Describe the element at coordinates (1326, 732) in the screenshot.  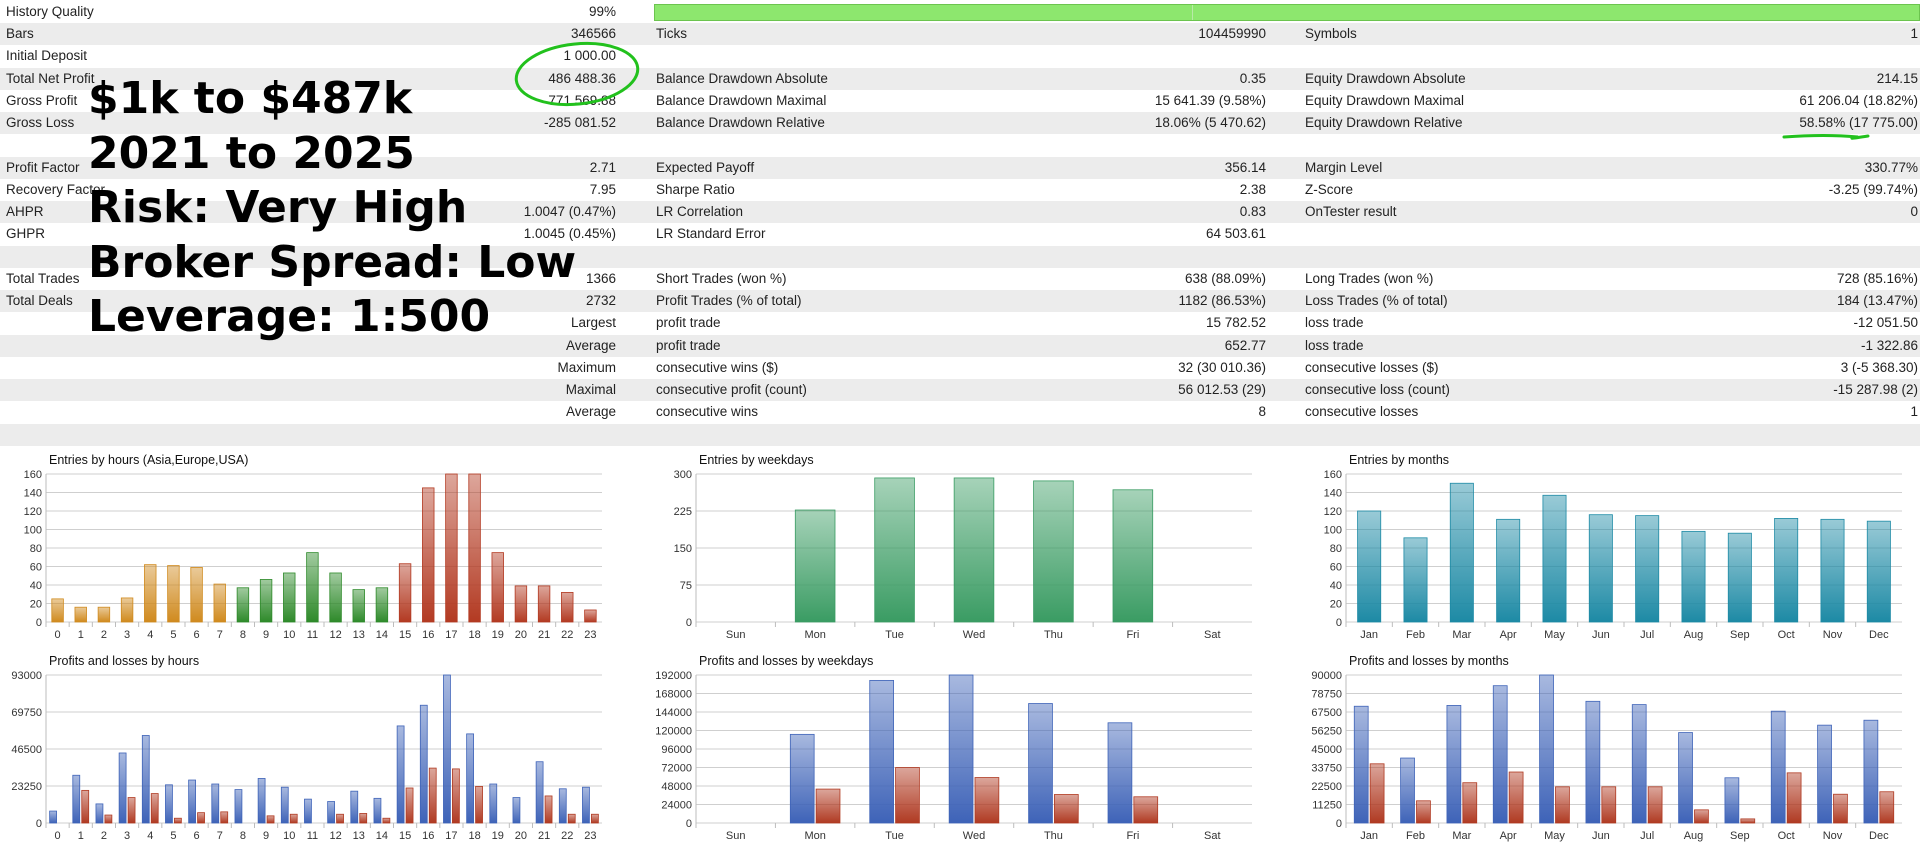
I see `y-tick-label: 56250` at that location.